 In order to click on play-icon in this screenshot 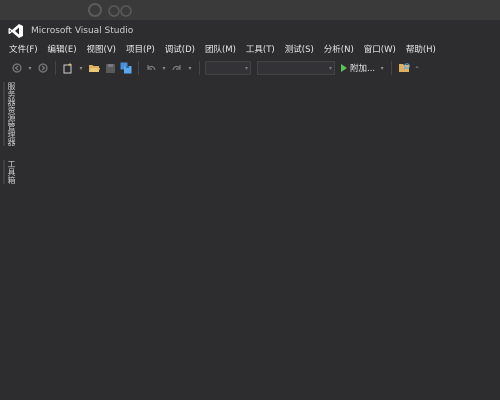, I will do `click(344, 68)`.